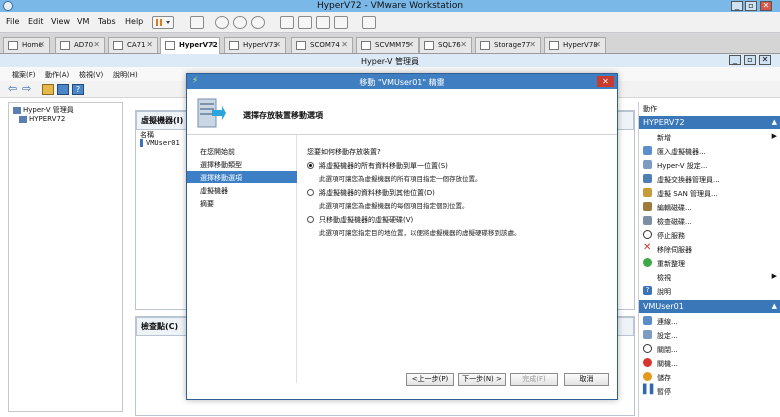  I want to click on send-keys-icon, so click(197, 22).